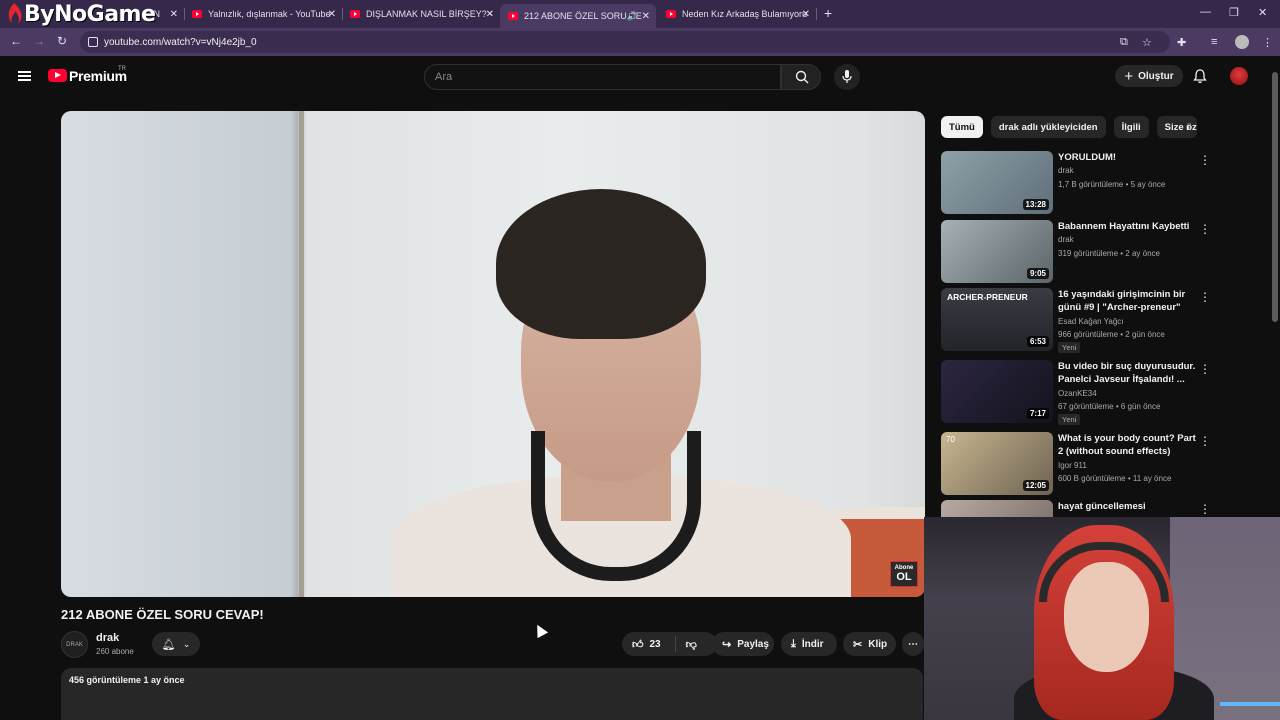 This screenshot has width=1280, height=720. I want to click on minimize-icon: —, so click(1205, 12).